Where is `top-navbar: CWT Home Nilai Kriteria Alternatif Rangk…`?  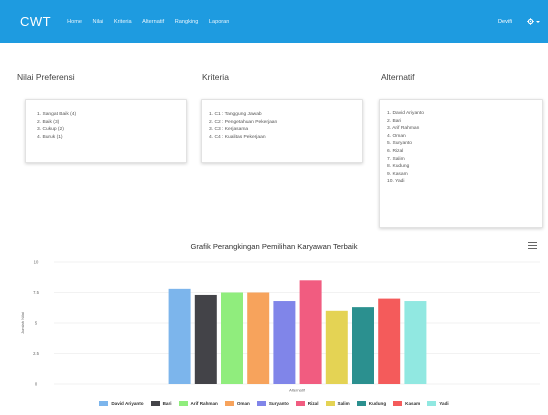 top-navbar: CWT Home Nilai Kriteria Alternatif Rangk… is located at coordinates (274, 21).